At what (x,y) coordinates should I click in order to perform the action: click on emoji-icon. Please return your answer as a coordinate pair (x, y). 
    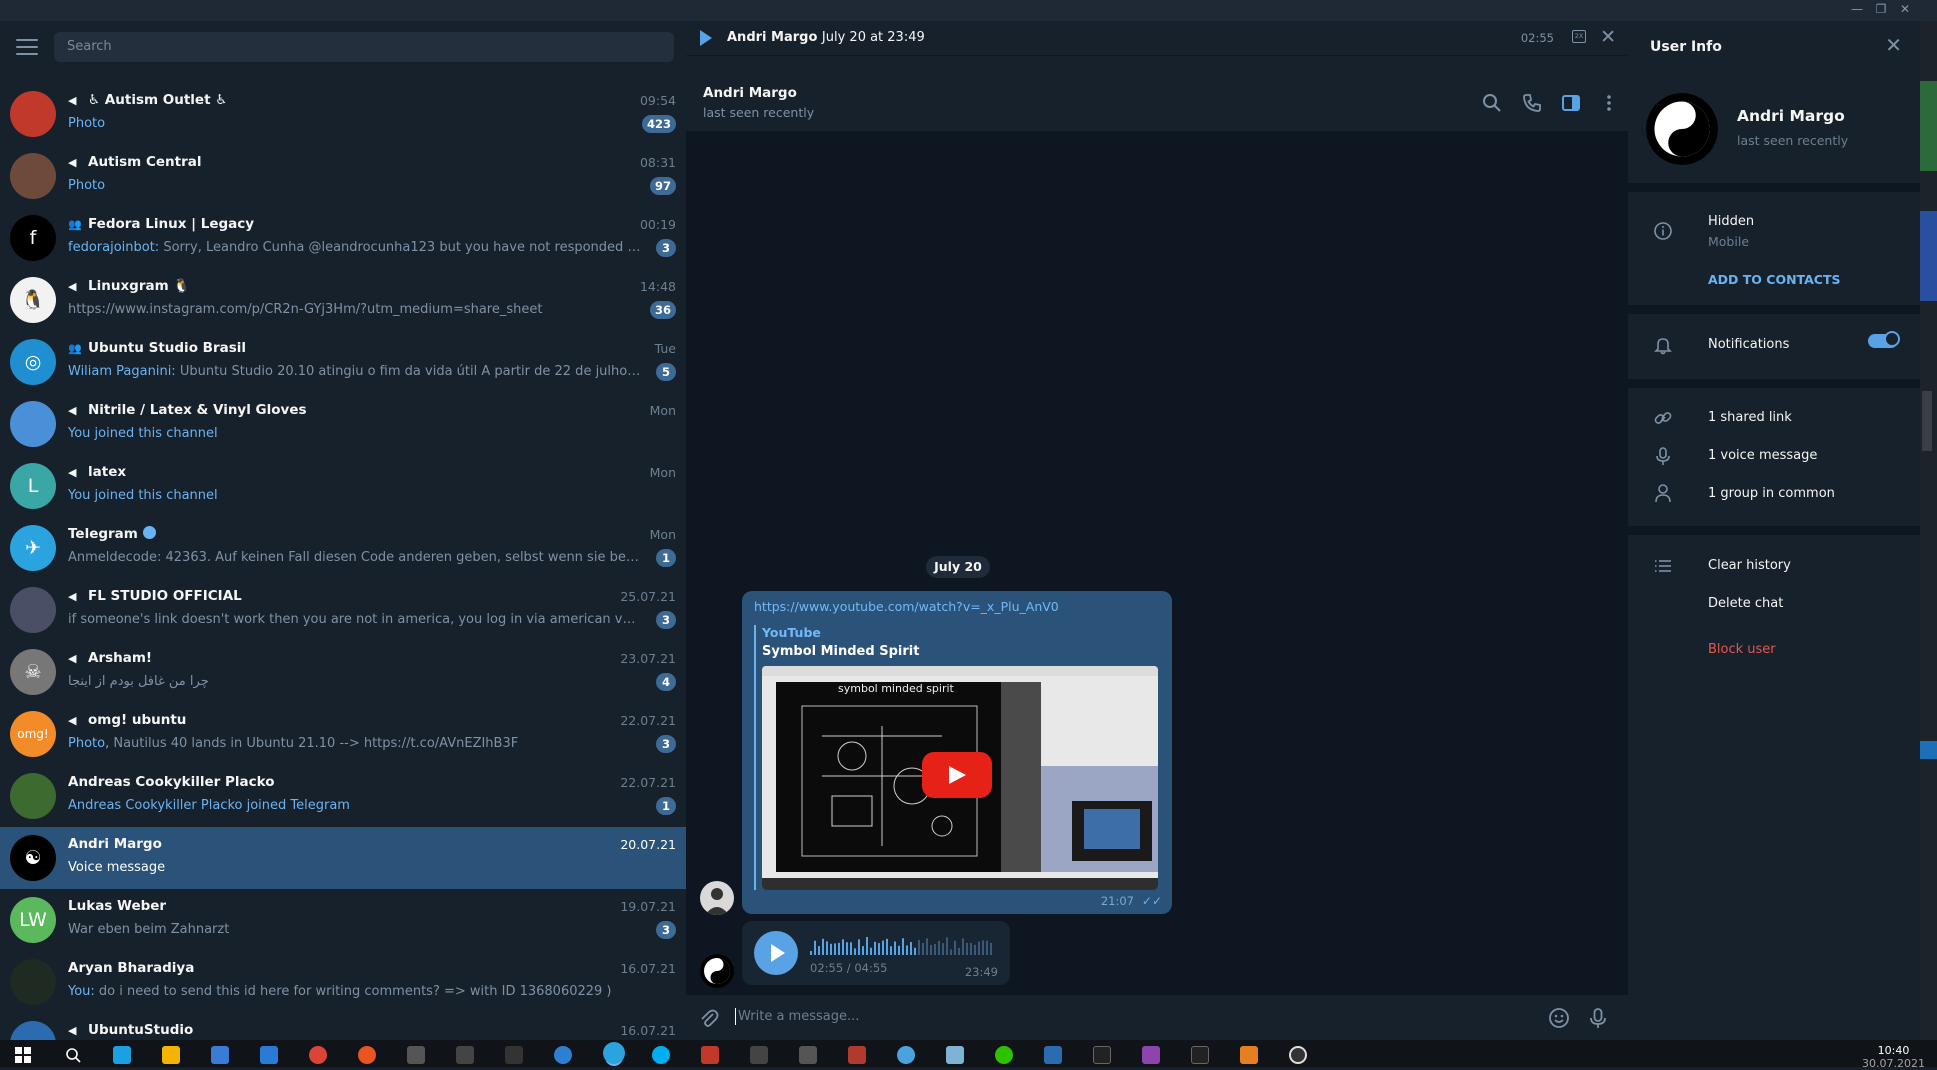
    Looking at the image, I should click on (1559, 1018).